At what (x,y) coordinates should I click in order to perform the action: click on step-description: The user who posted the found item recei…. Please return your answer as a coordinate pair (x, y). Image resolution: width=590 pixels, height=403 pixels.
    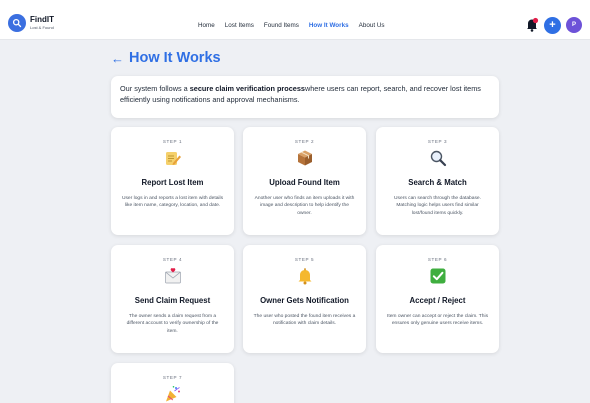
    Looking at the image, I should click on (304, 320).